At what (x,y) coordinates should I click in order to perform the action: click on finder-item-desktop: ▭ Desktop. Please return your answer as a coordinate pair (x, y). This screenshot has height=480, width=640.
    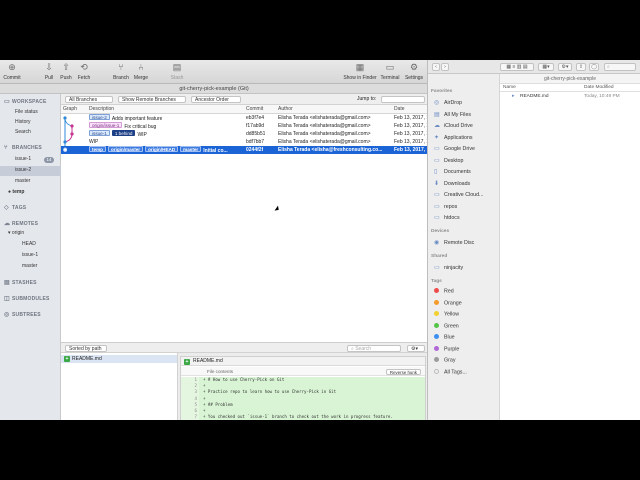
    Looking at the image, I should click on (448, 160).